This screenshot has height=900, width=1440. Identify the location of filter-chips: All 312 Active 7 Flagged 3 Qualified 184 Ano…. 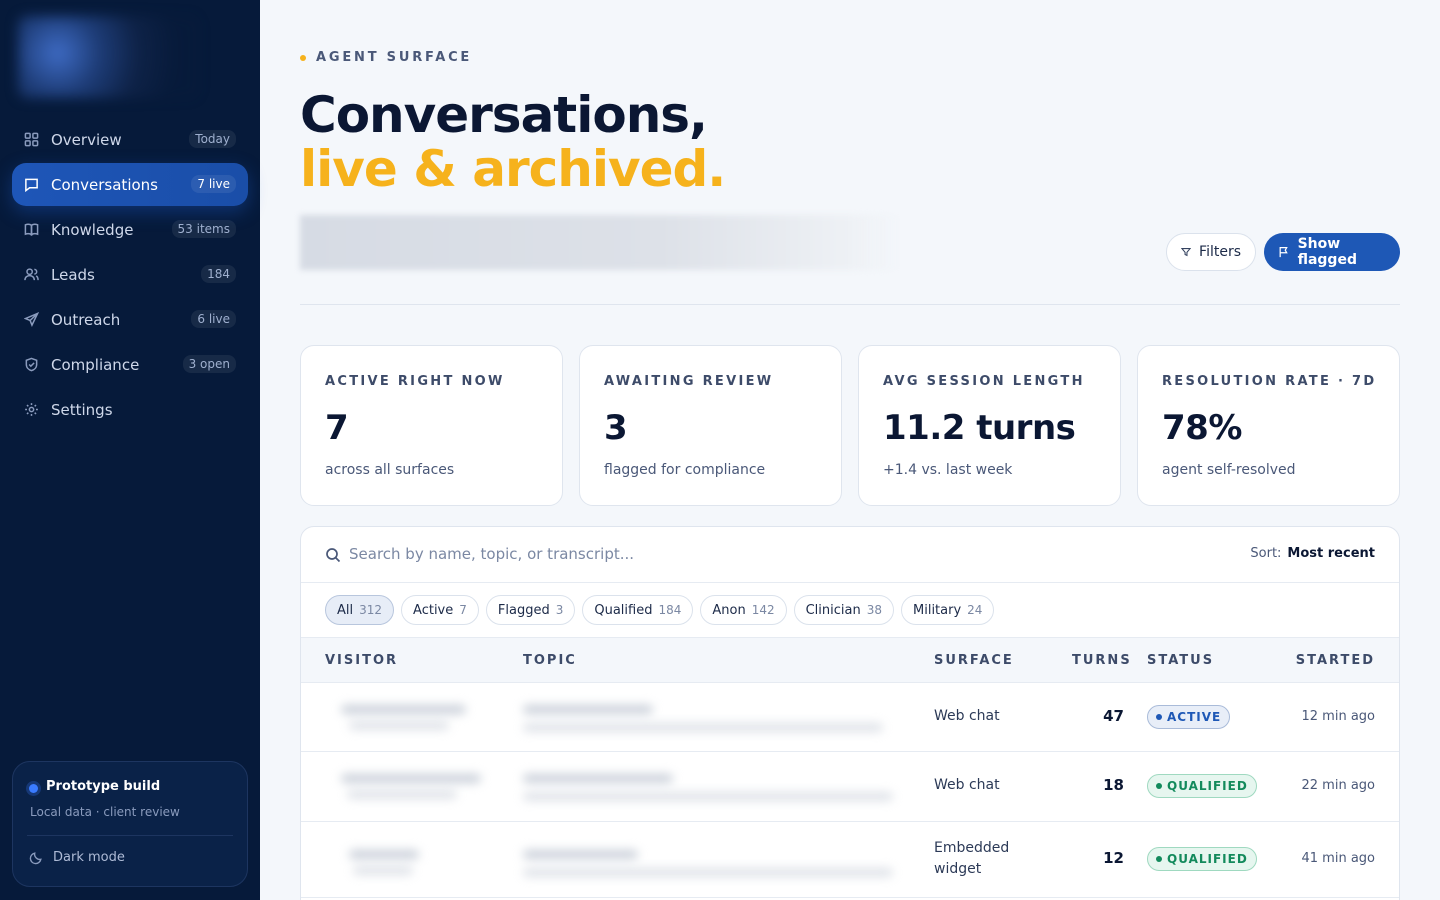
(660, 610).